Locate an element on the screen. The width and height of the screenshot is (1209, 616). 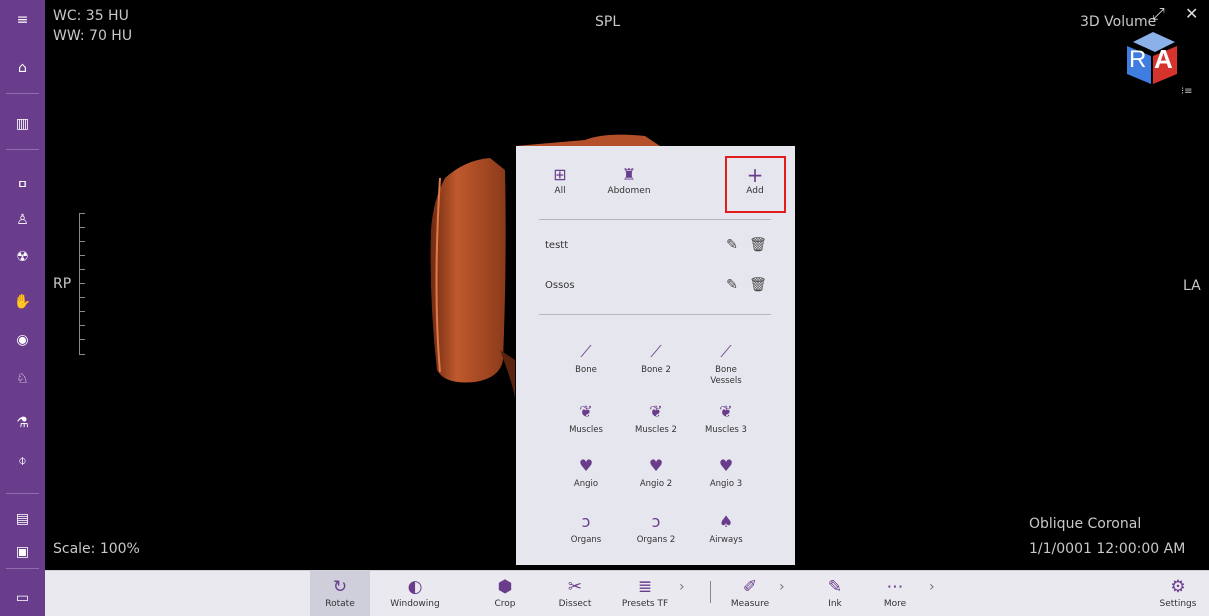
snapshot-icon: ▣ is located at coordinates (22, 552).